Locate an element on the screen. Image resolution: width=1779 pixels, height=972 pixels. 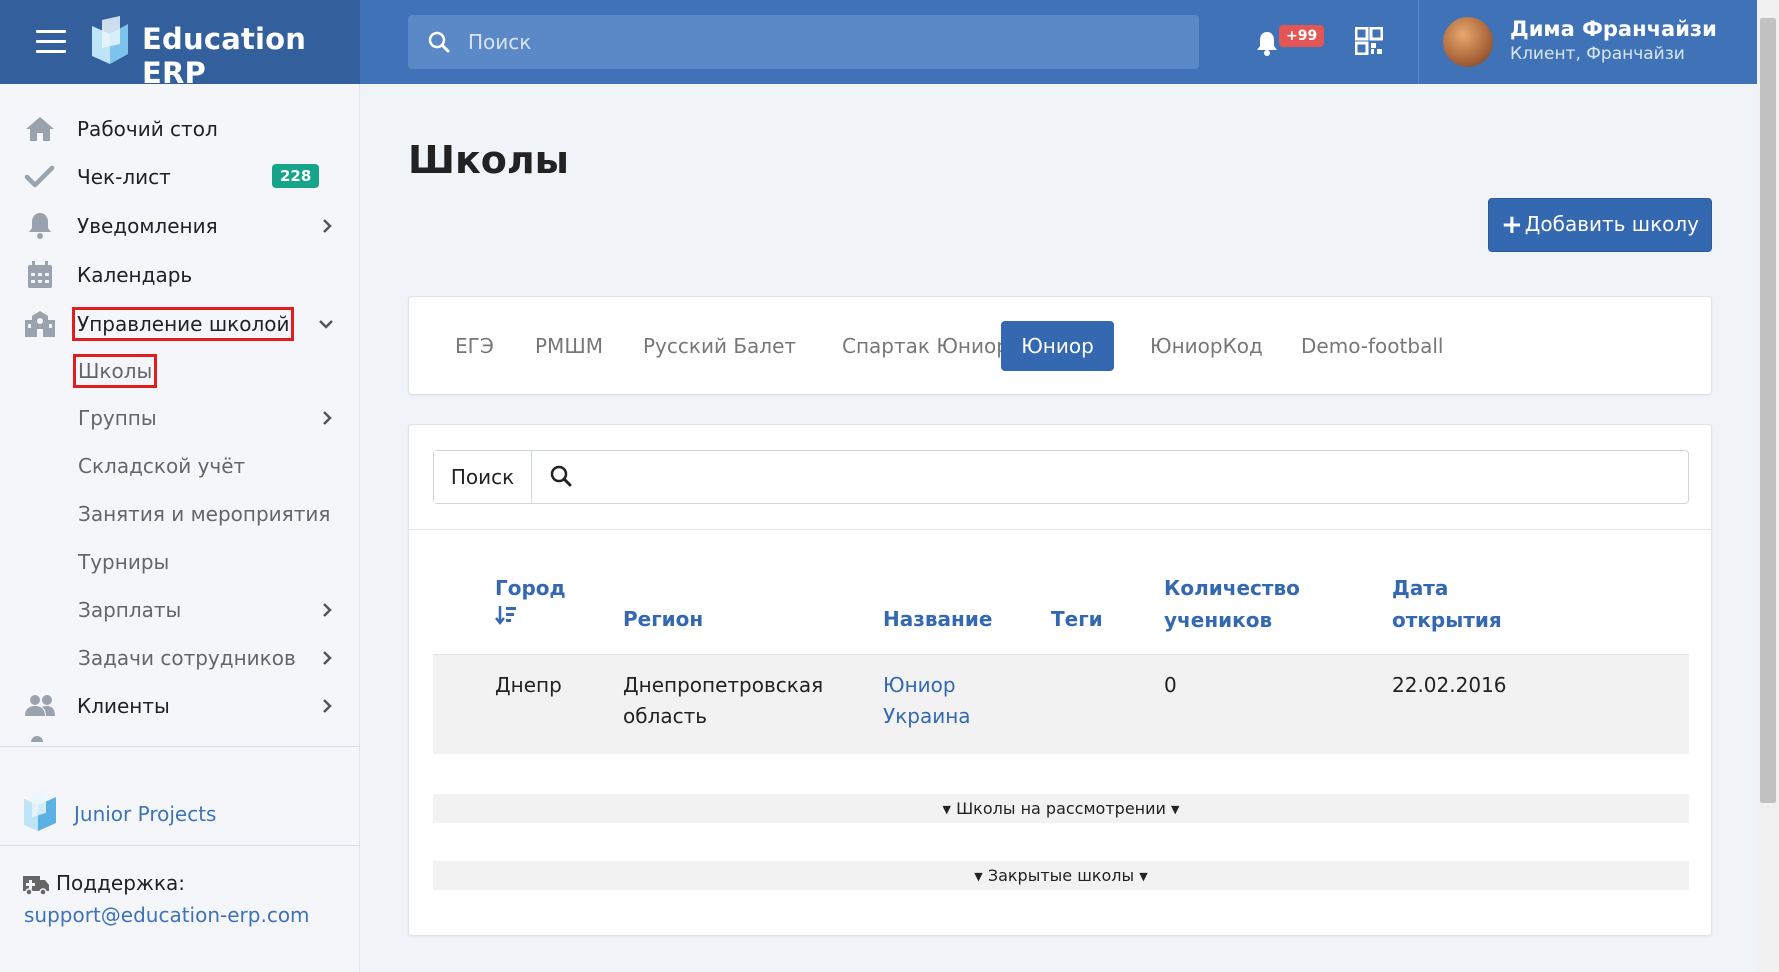
sidebar-subitem-label: Задачи сотрудников is located at coordinates (187, 658).